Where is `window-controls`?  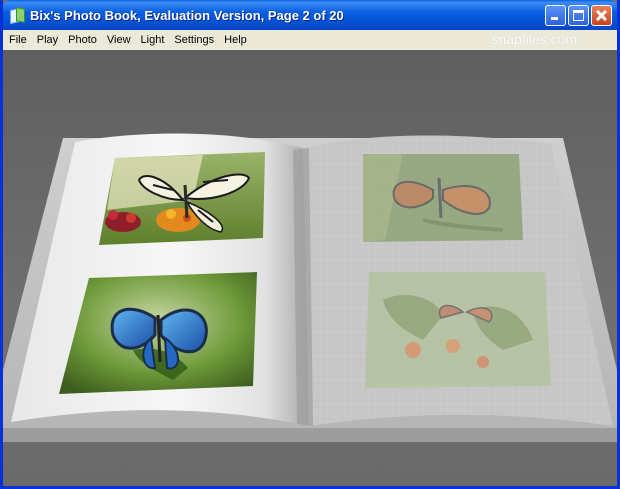
window-controls is located at coordinates (578, 15).